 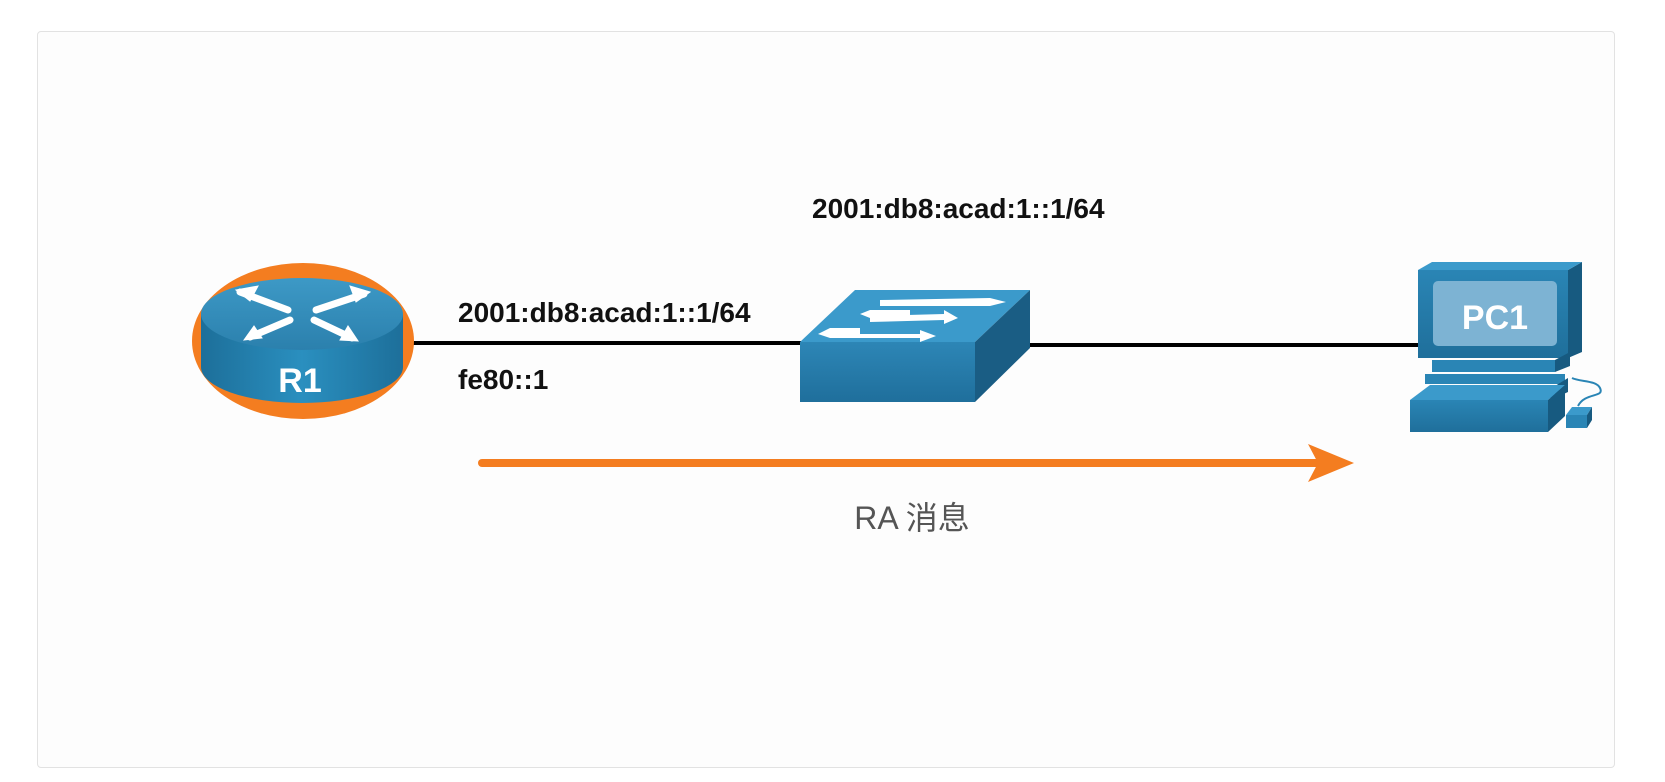 I want to click on ra-message-arrow, so click(x=916, y=463).